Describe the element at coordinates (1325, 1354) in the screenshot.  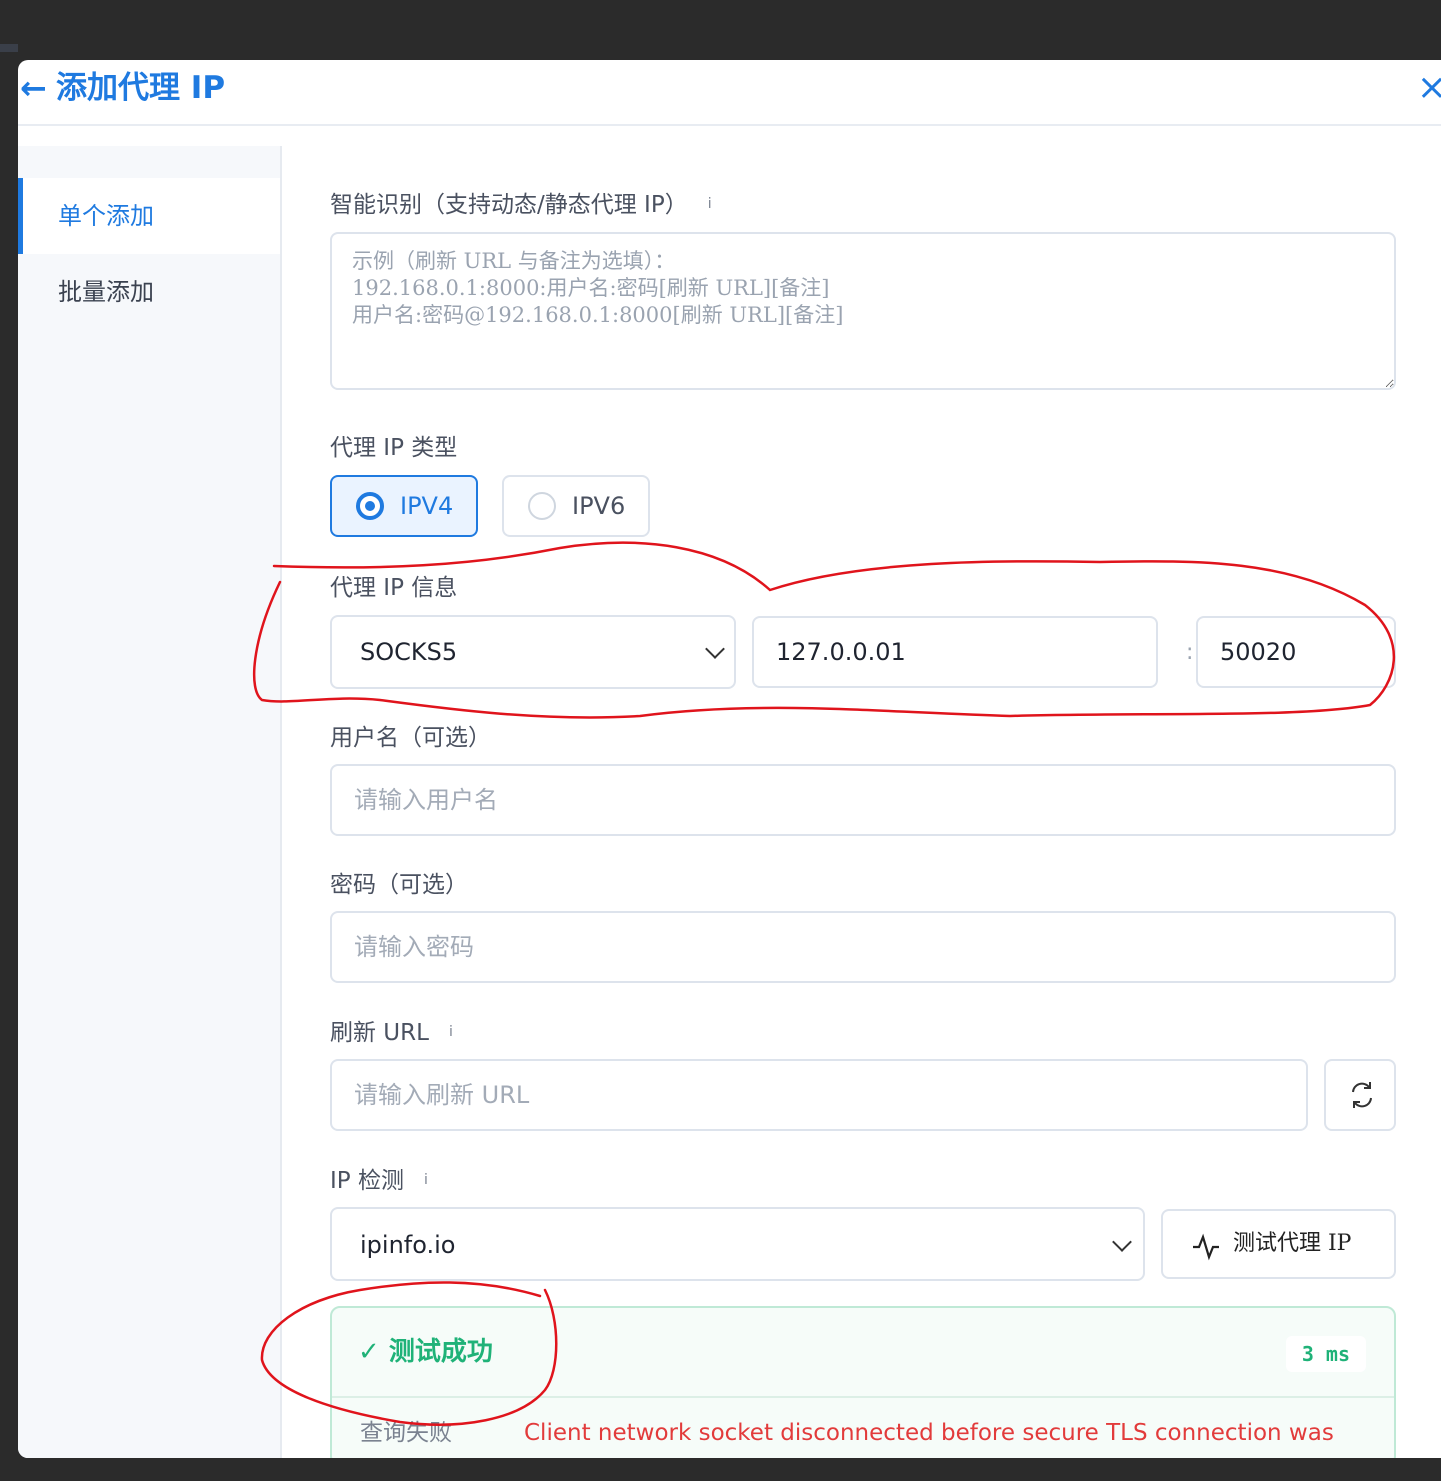
I see `latency-badge: 3 ms` at that location.